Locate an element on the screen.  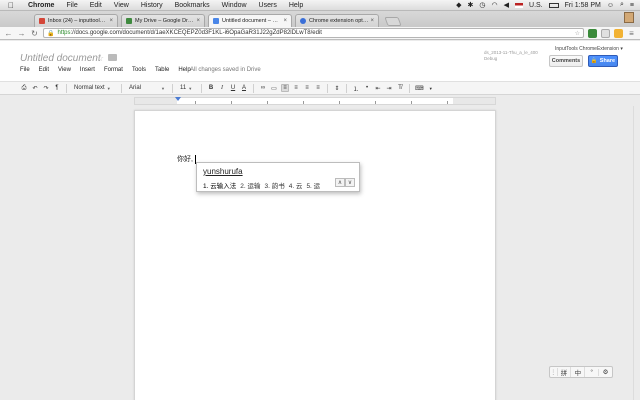
document-body-text: 你好, is located at coordinates (186, 159).